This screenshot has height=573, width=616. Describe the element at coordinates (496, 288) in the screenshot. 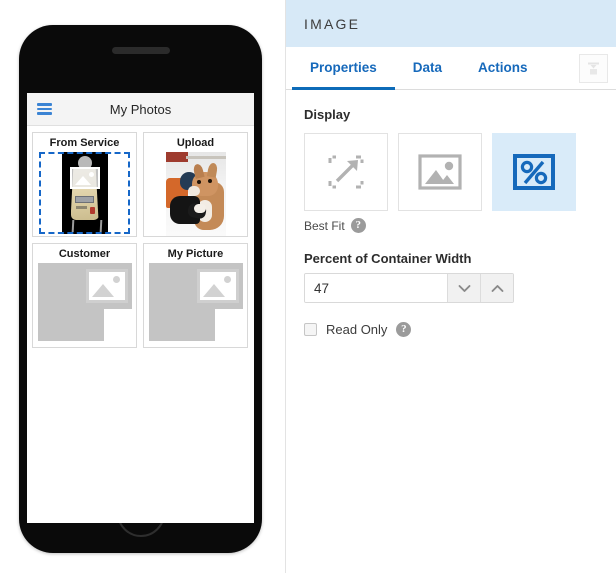

I see `chevron-up-icon` at that location.